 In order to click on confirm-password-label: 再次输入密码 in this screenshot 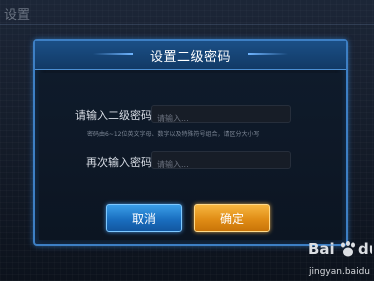, I will do `click(119, 162)`.